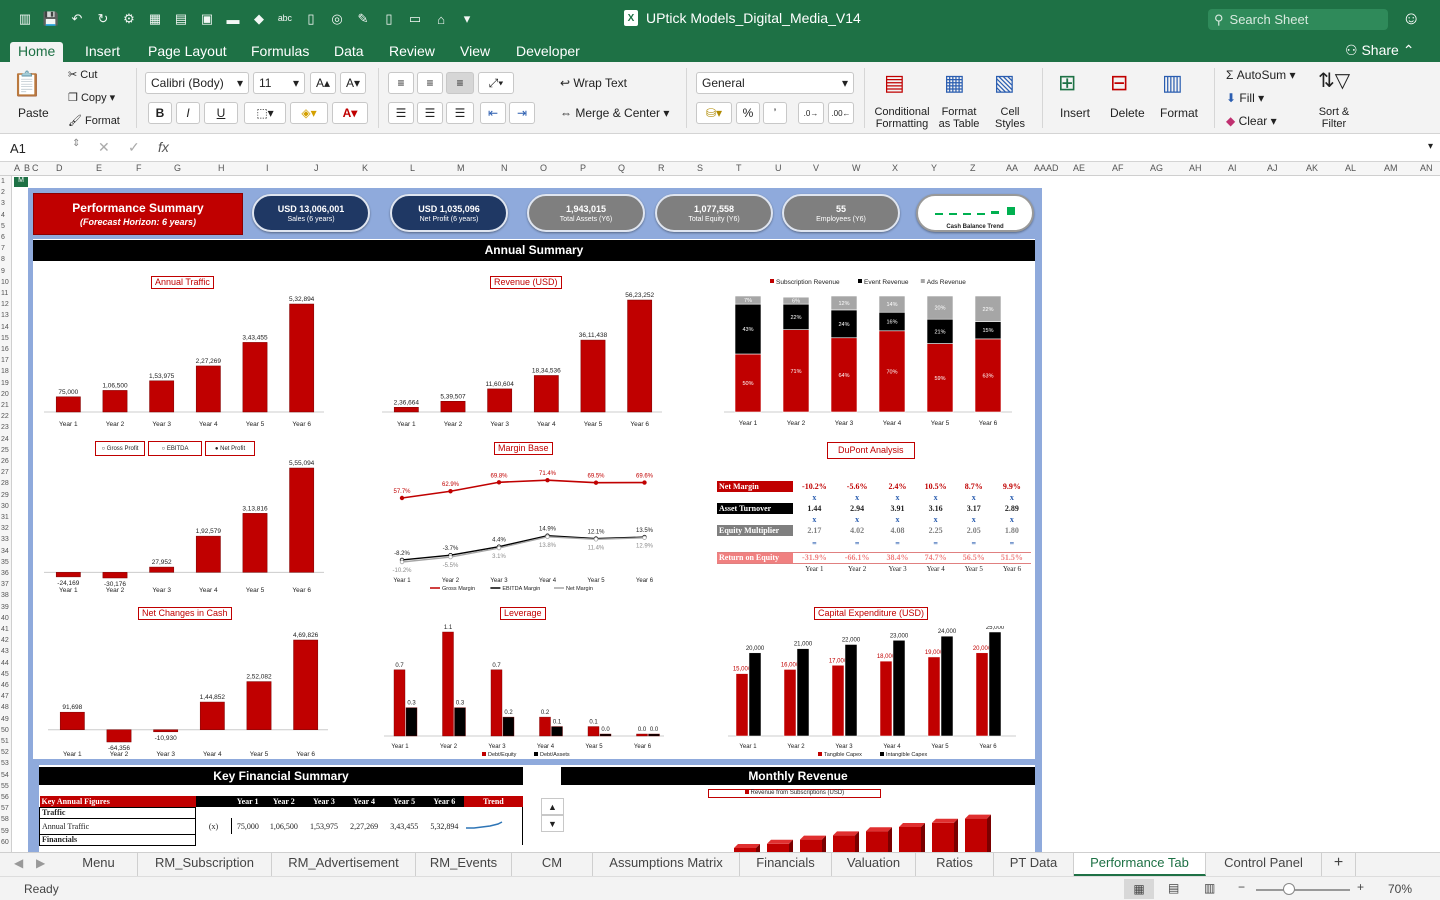 The width and height of the screenshot is (1440, 900). Describe the element at coordinates (583, 168) in the screenshot. I see `column-header-p: P` at that location.